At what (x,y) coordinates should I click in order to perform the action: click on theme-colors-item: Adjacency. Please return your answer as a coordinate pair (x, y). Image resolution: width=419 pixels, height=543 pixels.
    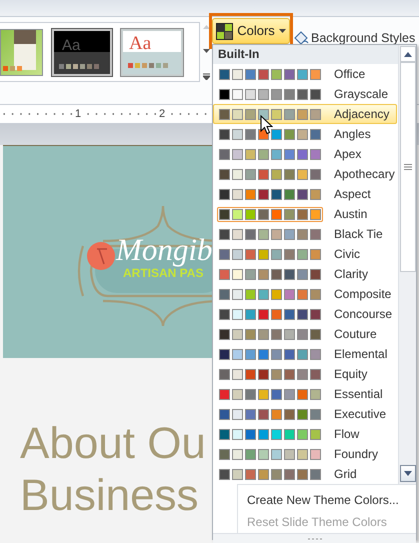
    Looking at the image, I should click on (305, 114).